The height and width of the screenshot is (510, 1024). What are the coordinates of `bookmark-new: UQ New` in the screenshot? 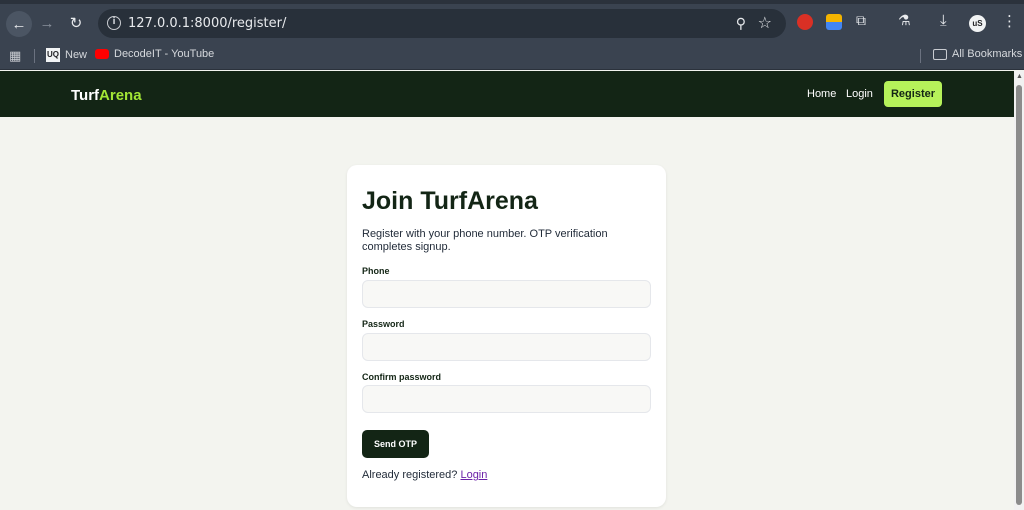 It's located at (66, 55).